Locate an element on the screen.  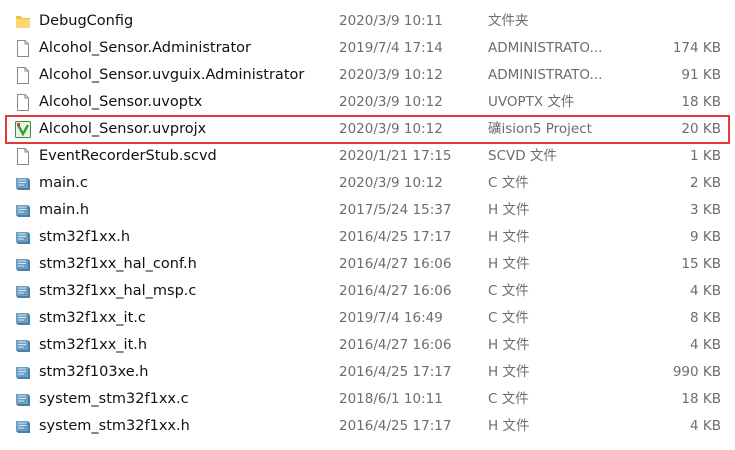
file-name: Alcohol_Sensor.uvprojx is located at coordinates (123, 129).